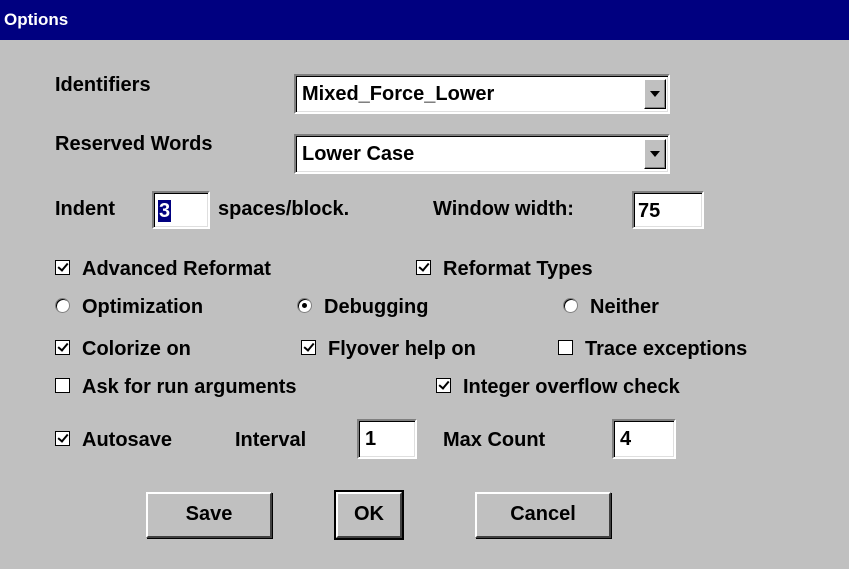 This screenshot has height=569, width=849. What do you see at coordinates (387, 439) in the screenshot?
I see `interval-input: 1` at bounding box center [387, 439].